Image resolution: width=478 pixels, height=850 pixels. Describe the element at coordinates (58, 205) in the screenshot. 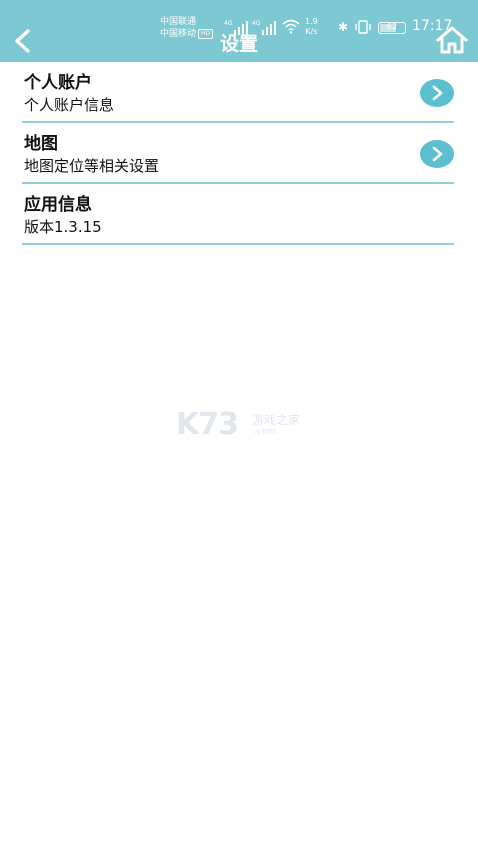

I see `settings-item-title: 应用信息` at that location.